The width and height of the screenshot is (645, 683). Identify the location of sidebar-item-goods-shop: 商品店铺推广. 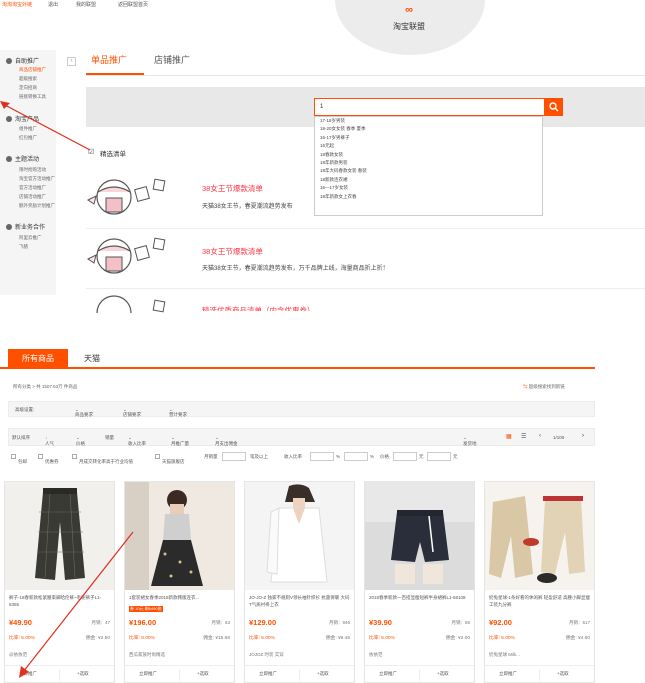
(32, 70).